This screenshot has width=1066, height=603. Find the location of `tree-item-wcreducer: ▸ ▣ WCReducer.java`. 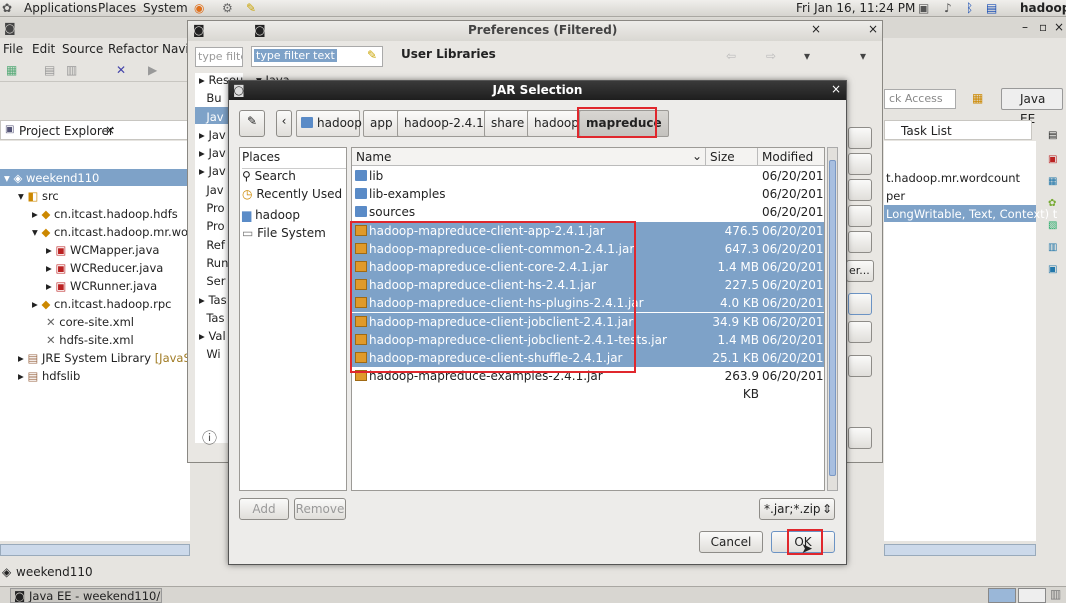

tree-item-wcreducer: ▸ ▣ WCReducer.java is located at coordinates (104, 268).